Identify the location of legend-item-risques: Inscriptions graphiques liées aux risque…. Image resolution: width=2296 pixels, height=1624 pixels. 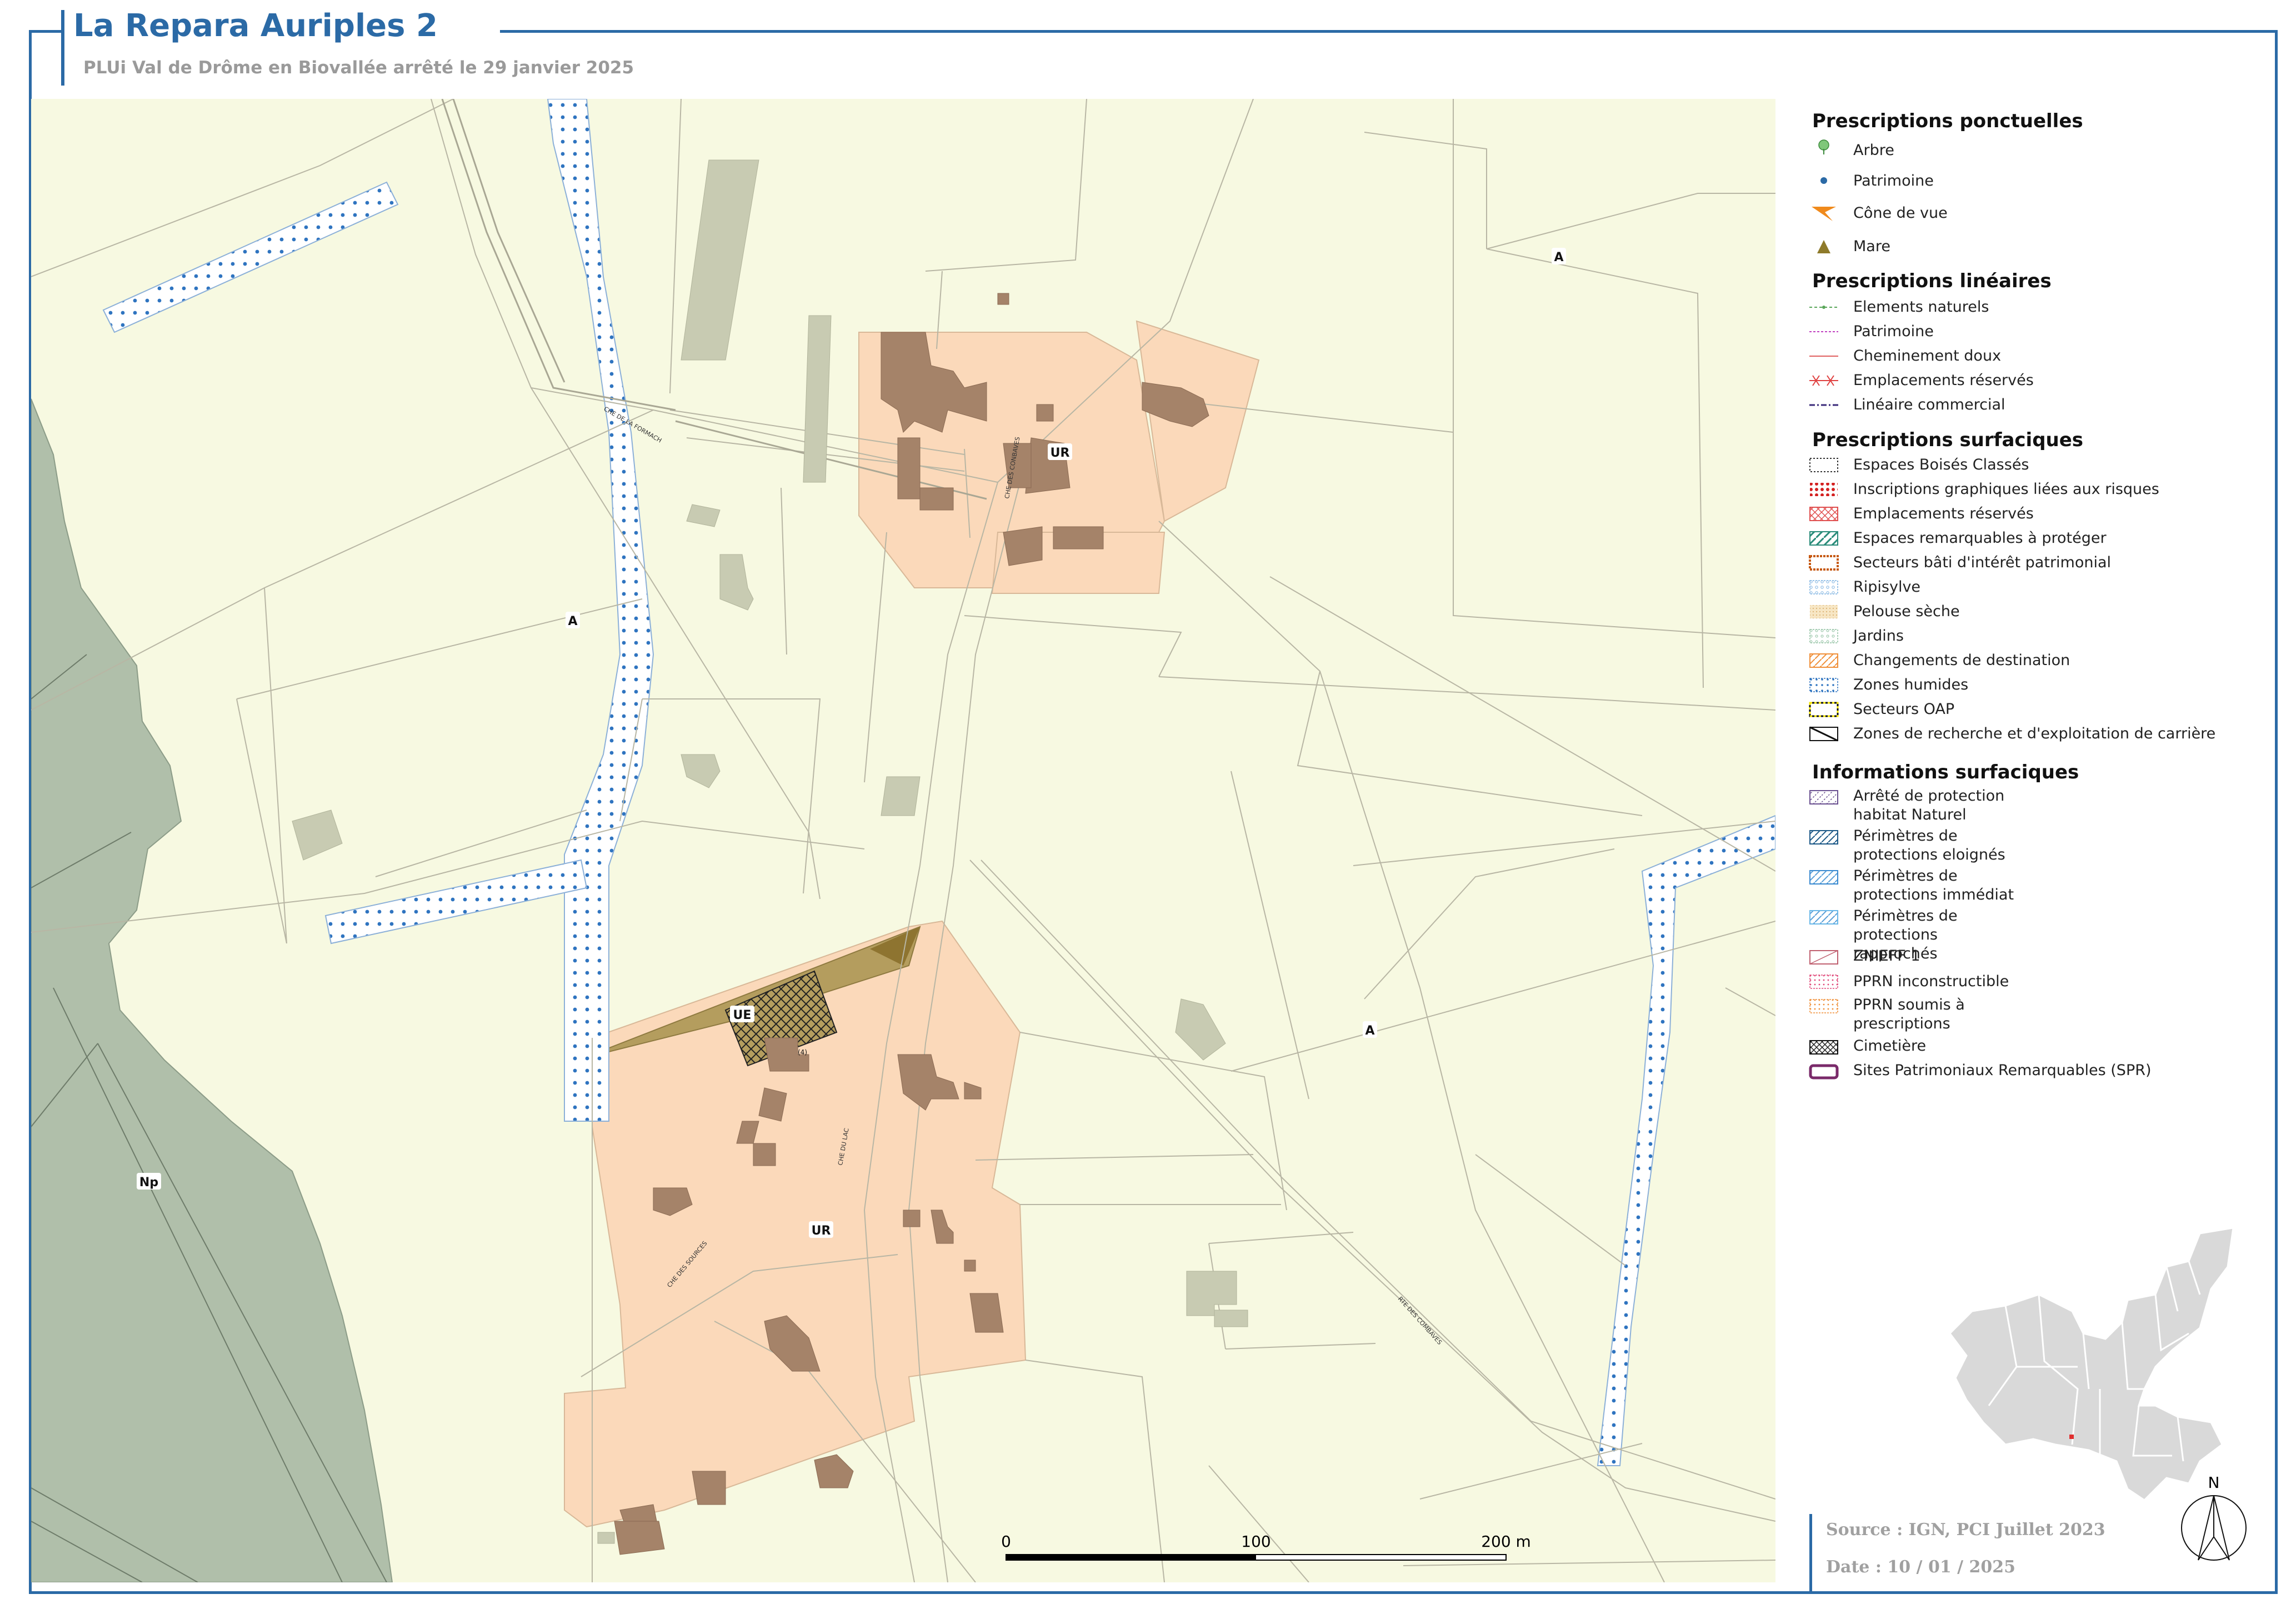
(2006, 489).